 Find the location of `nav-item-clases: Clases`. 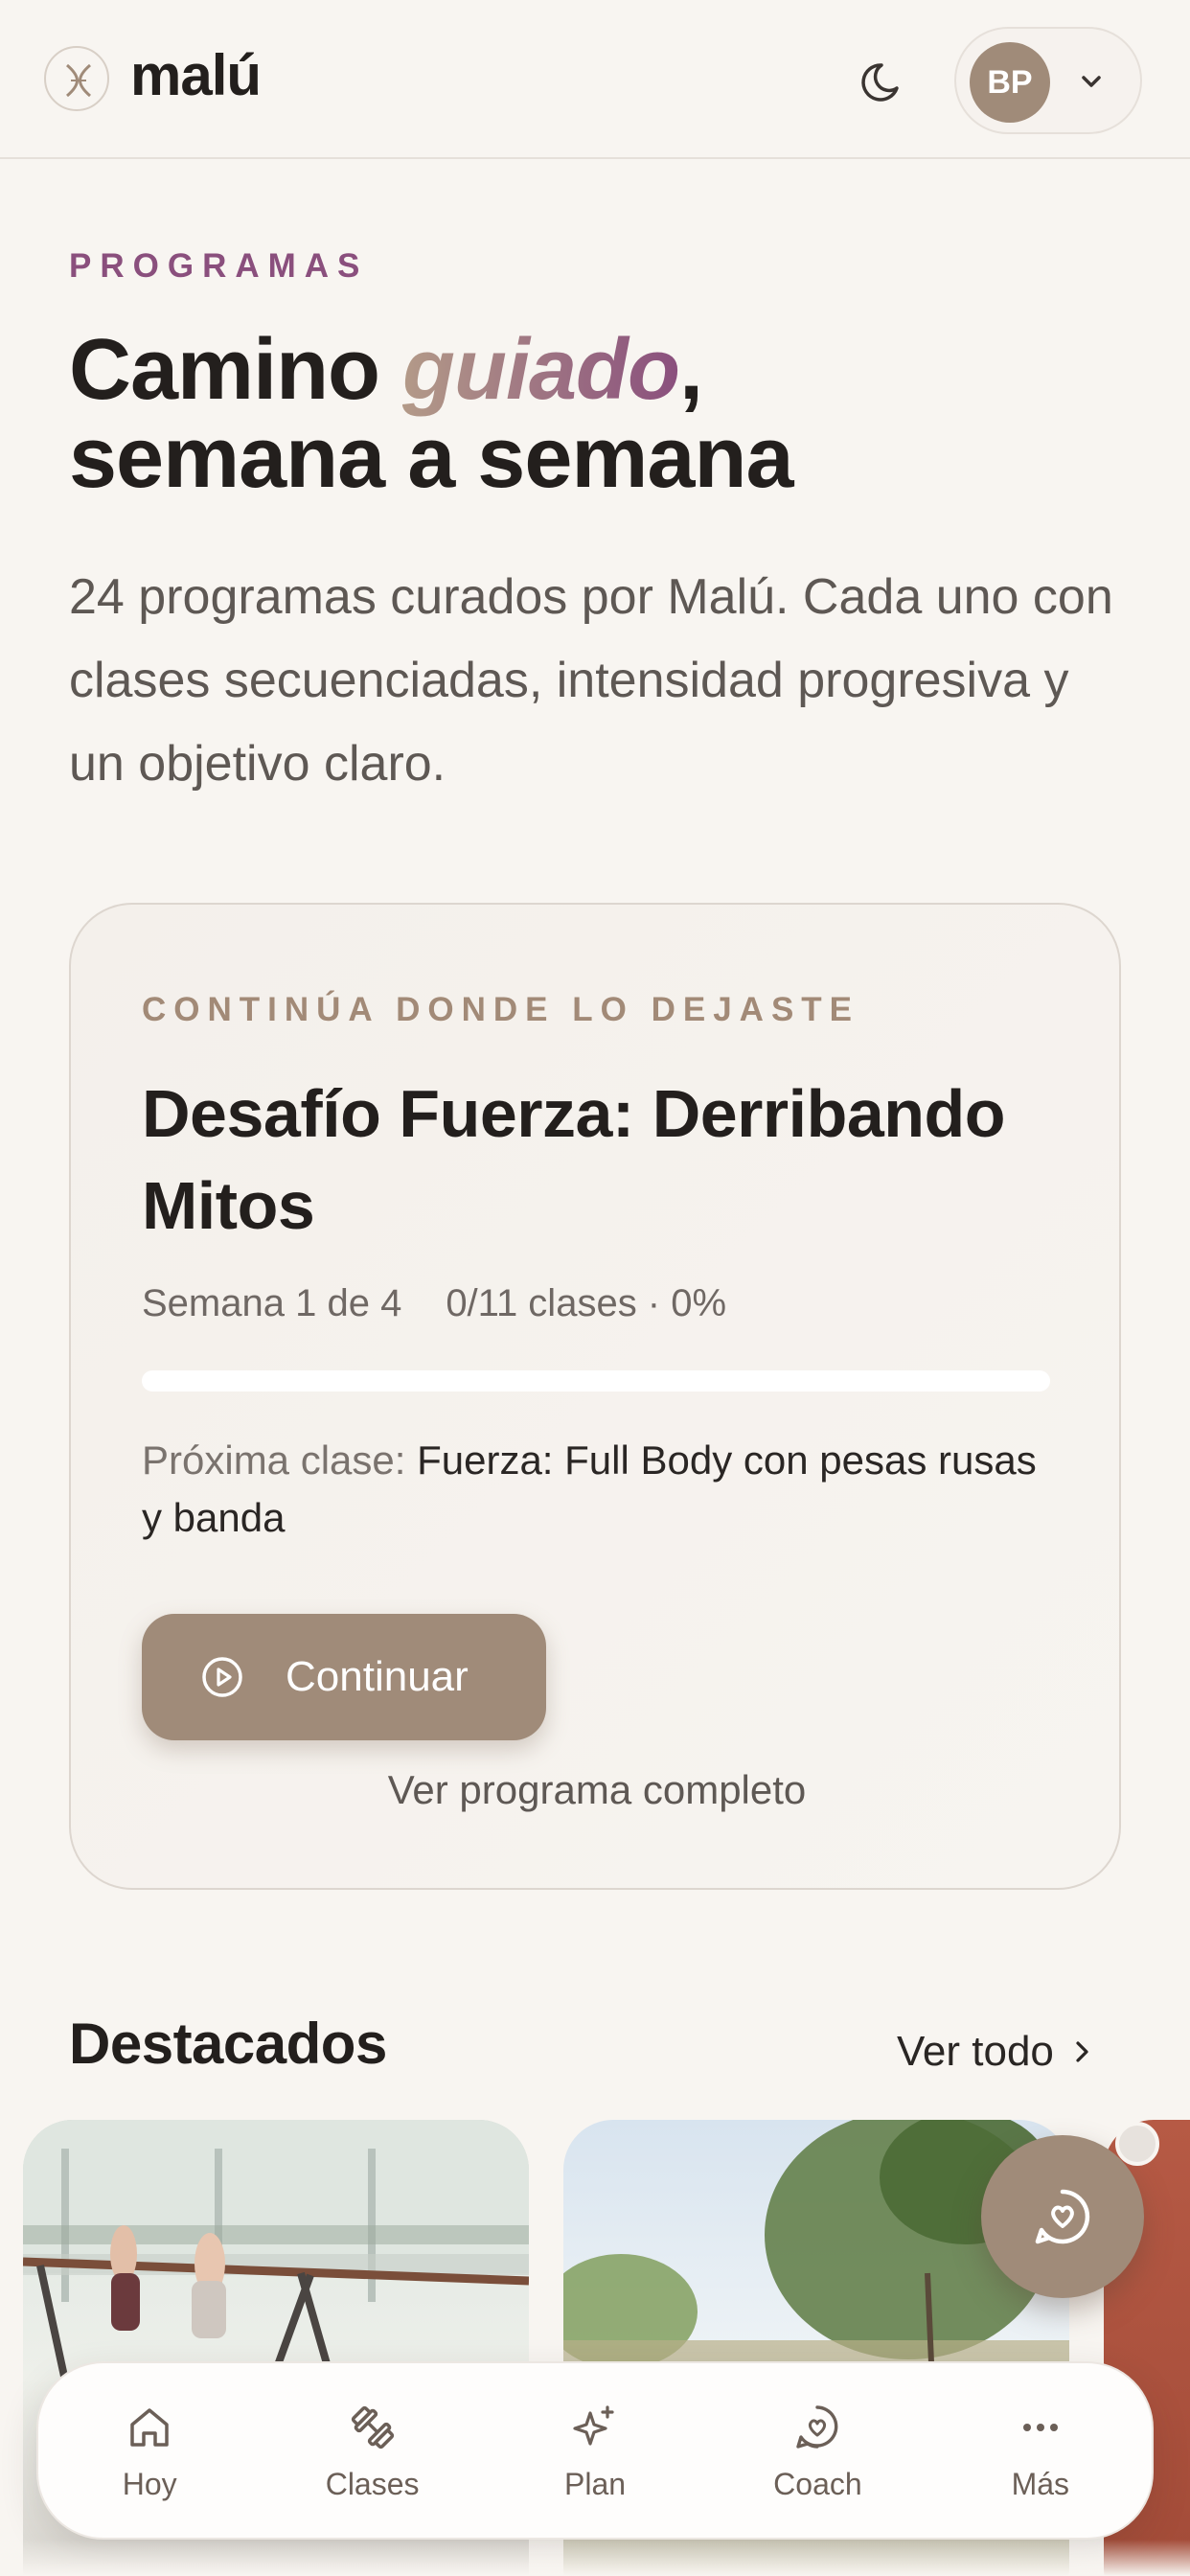

nav-item-clases: Clases is located at coordinates (372, 2450).